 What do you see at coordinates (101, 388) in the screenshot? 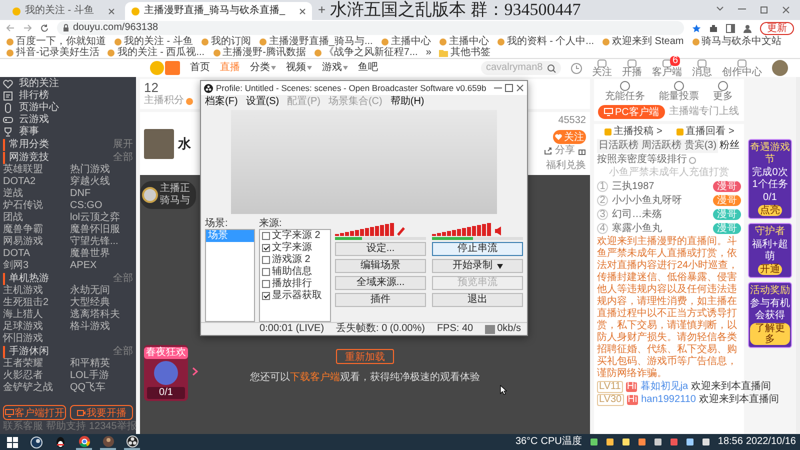
I see `category-link: QQ飞车` at bounding box center [101, 388].